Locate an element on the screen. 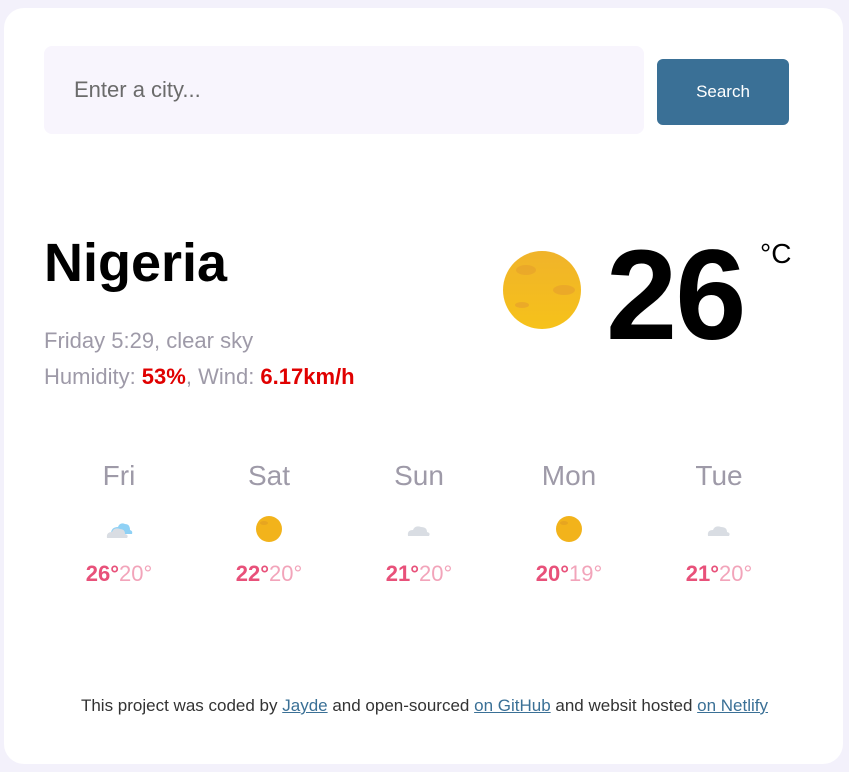  forecast-day: Sun 21°20° is located at coordinates (419, 533).